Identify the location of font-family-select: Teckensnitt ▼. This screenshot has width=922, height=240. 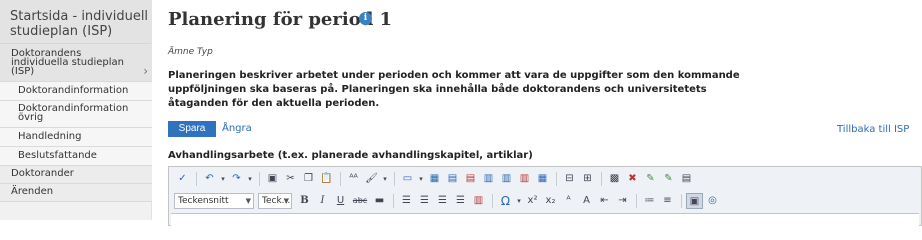
(214, 201).